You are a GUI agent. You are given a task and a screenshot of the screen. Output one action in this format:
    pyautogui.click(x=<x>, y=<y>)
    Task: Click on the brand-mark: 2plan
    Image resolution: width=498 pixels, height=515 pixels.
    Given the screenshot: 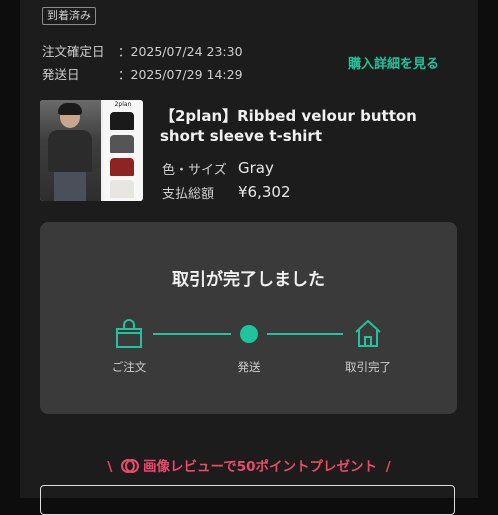 What is the action you would take?
    pyautogui.click(x=123, y=104)
    